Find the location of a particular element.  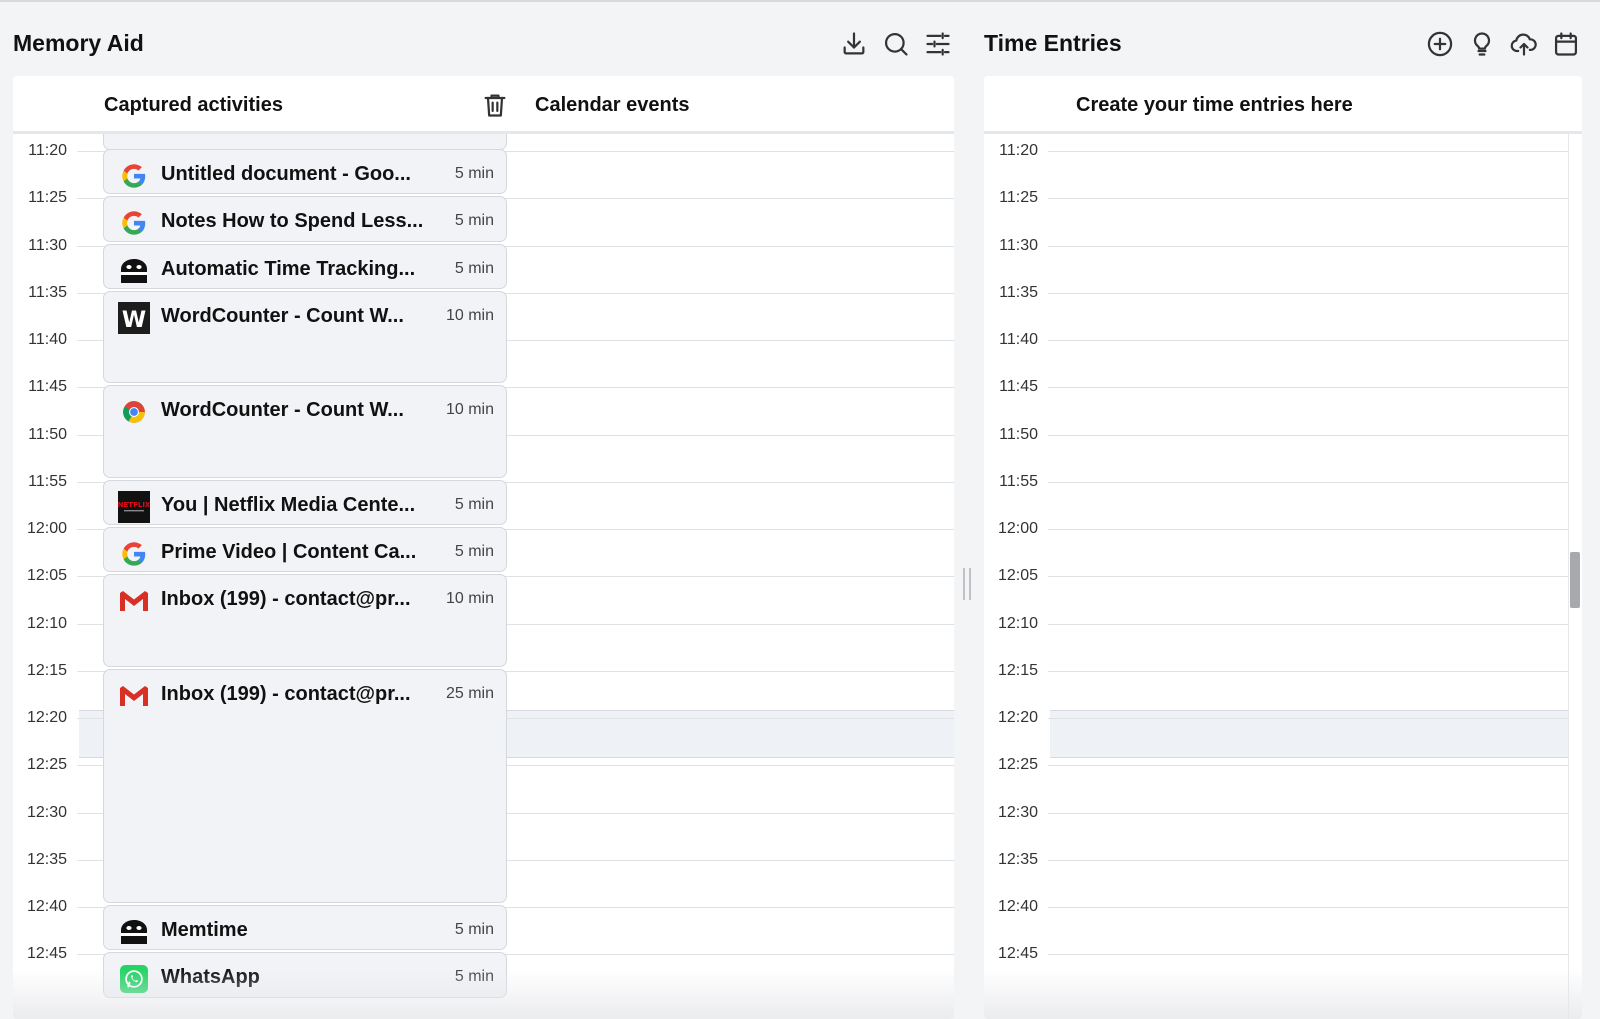

activity-block: Notes How to Spend Less... 5 min is located at coordinates (305, 219).